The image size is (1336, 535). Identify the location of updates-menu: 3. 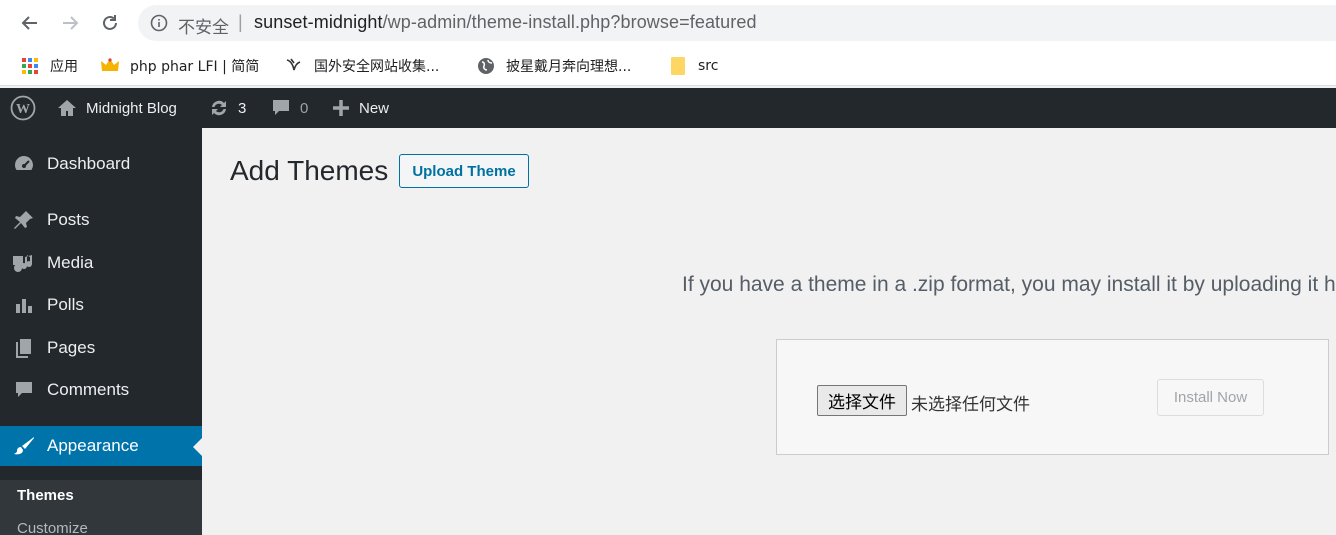
(227, 108).